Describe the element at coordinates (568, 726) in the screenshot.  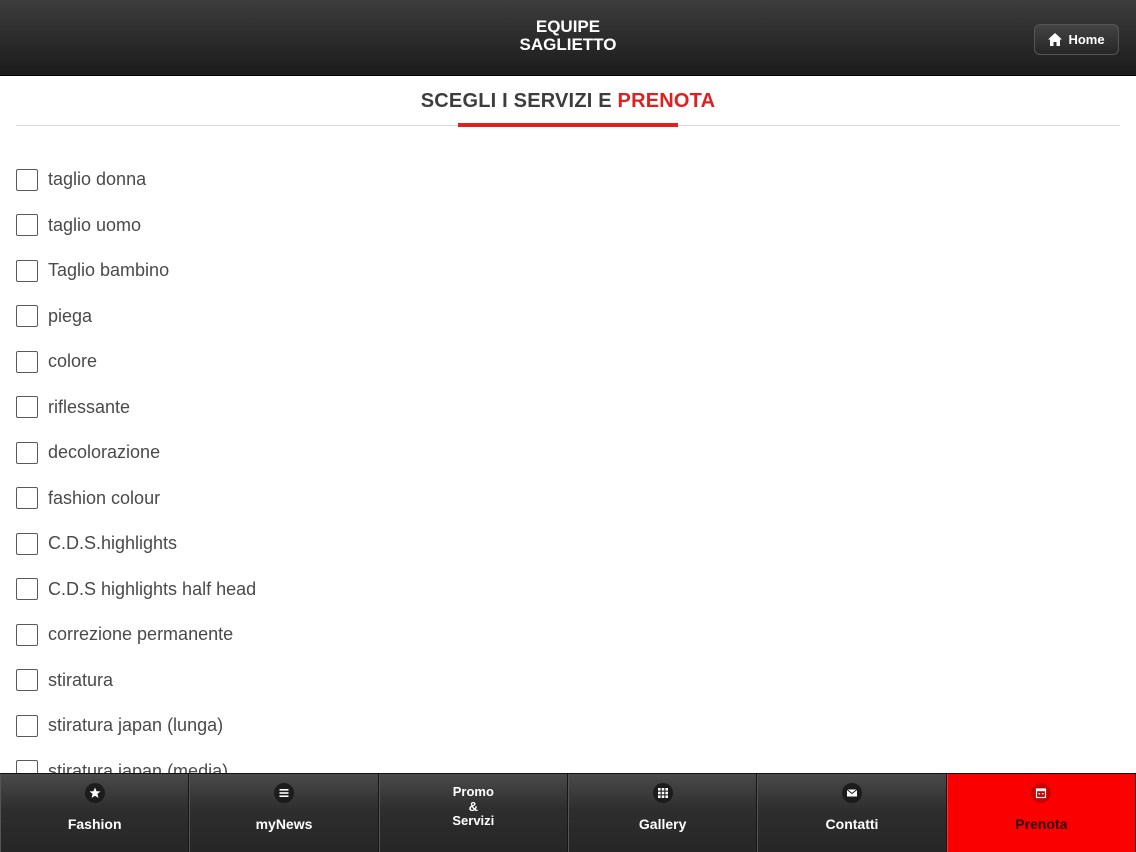
I see `service-item: stiratura japan (lunga)` at that location.